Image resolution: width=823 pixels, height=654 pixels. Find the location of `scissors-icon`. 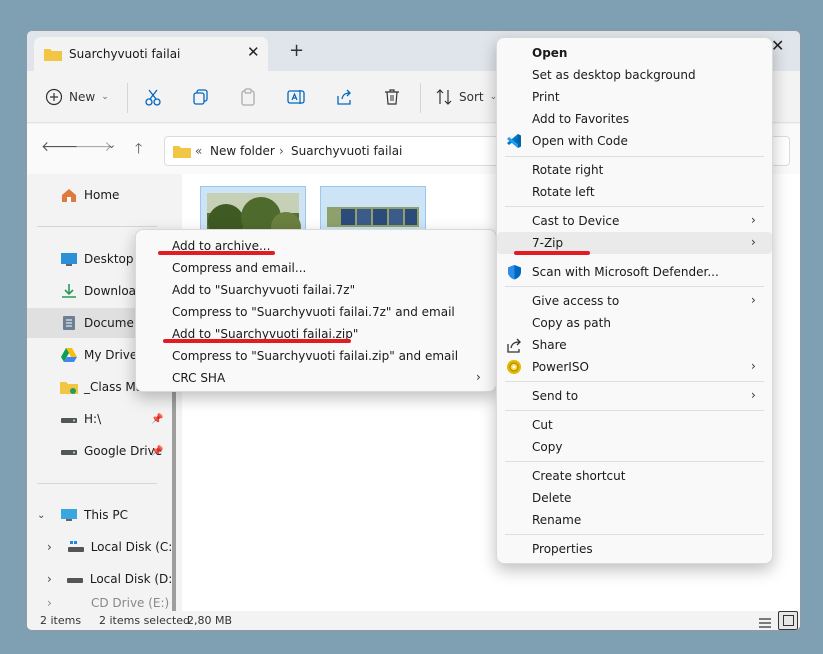

scissors-icon is located at coordinates (153, 97).